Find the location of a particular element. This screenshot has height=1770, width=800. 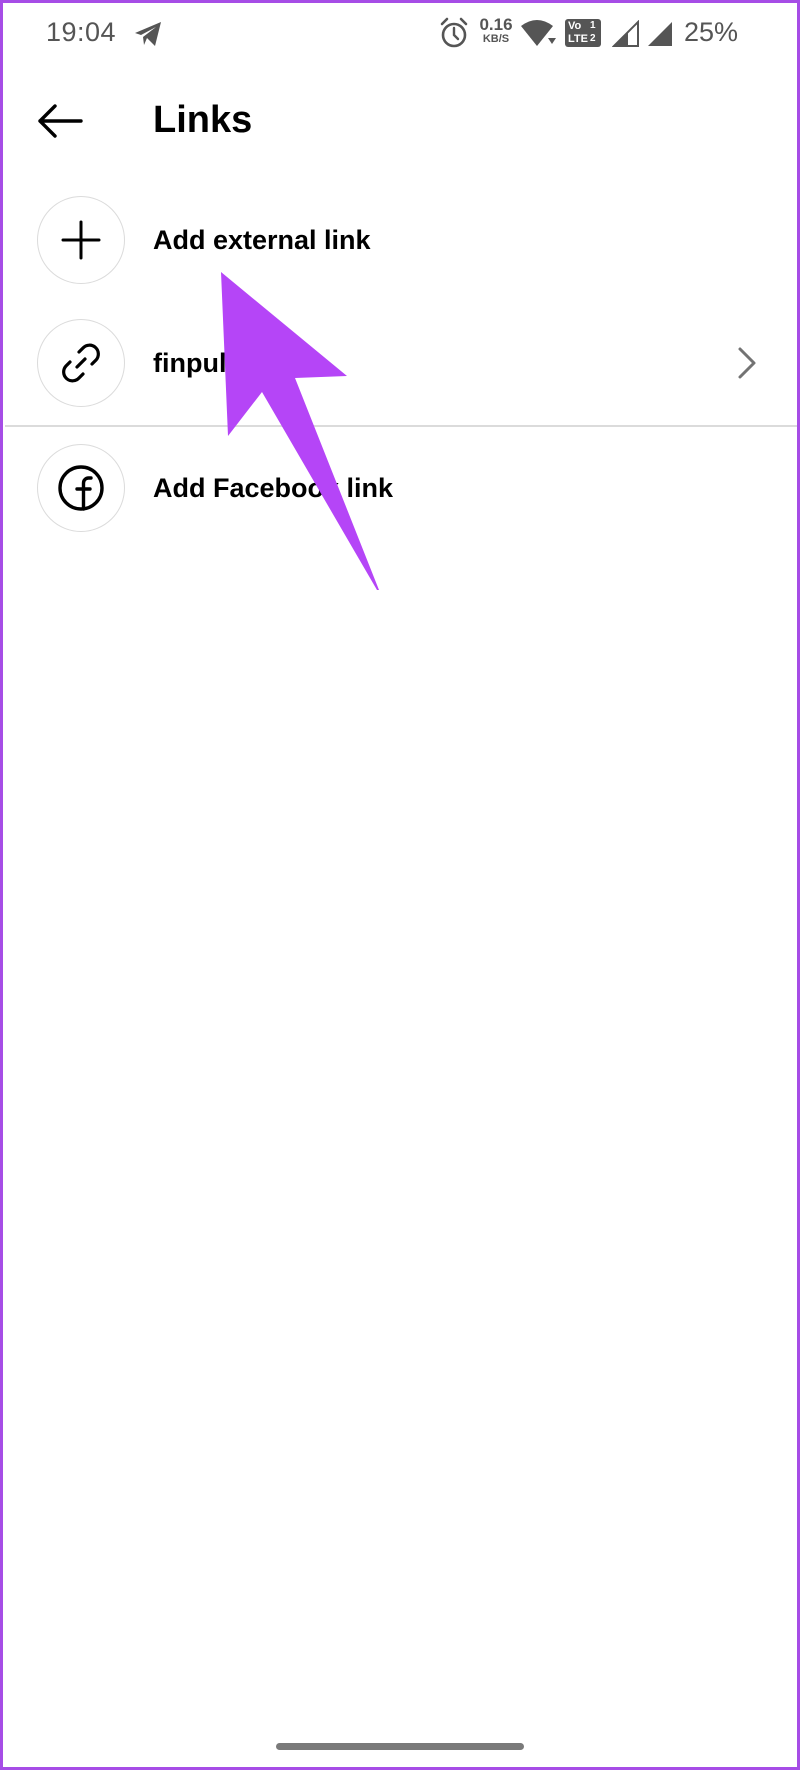

facebook-icon is located at coordinates (81, 488).